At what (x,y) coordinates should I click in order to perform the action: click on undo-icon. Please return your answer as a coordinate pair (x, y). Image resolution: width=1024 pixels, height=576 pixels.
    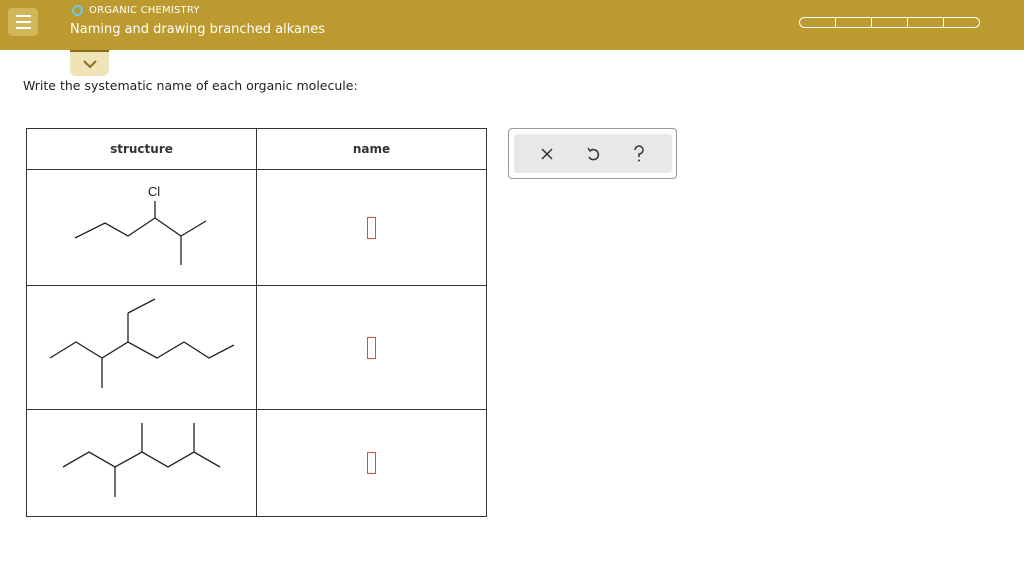
    Looking at the image, I should click on (593, 153).